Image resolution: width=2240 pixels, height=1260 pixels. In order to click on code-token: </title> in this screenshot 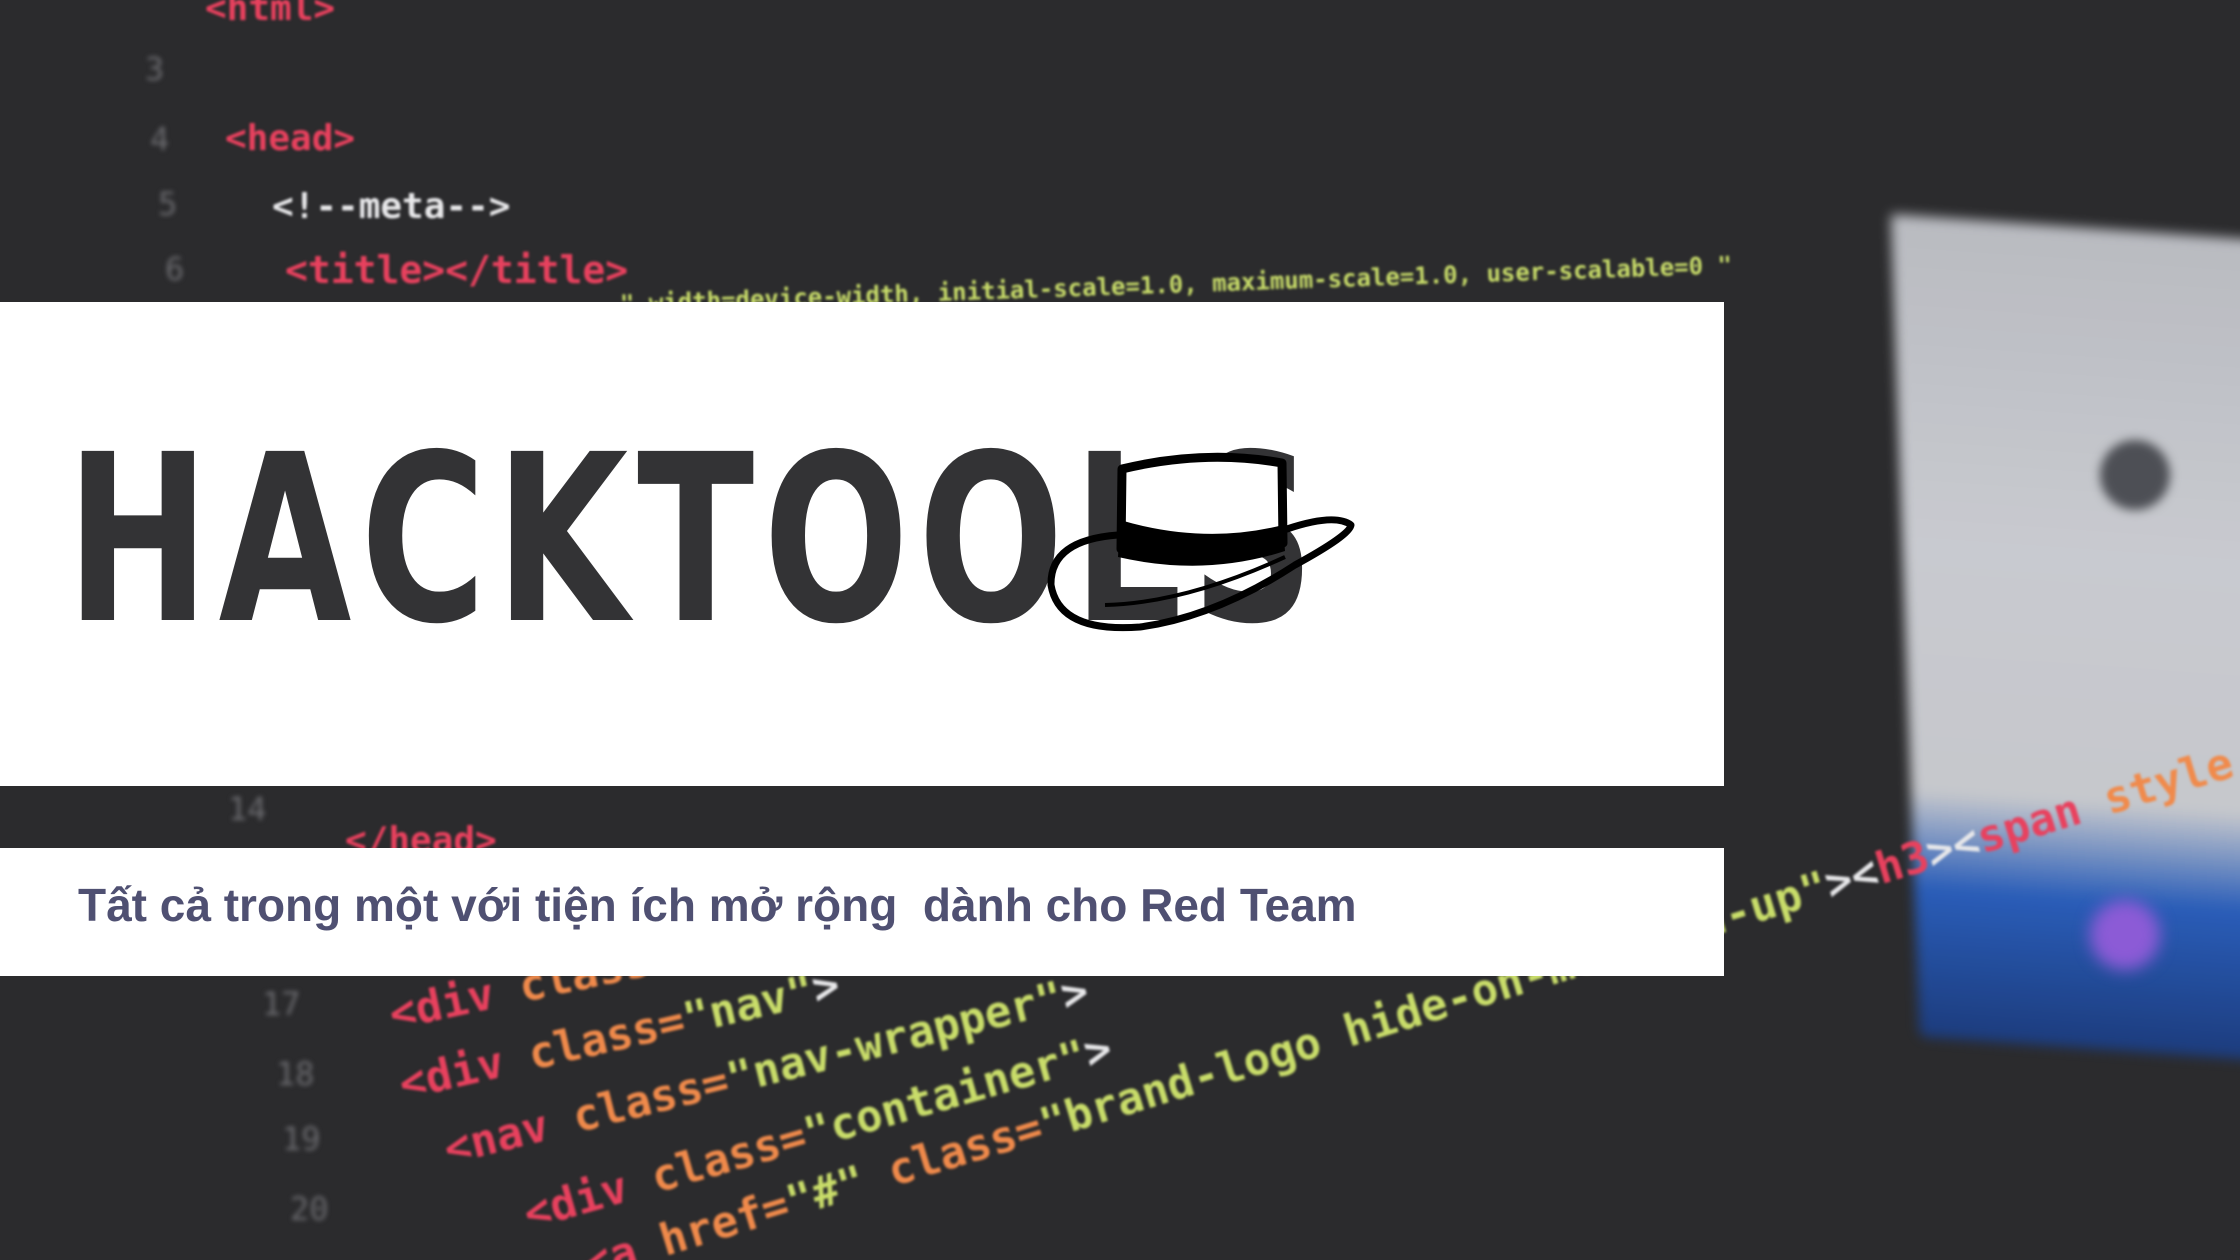, I will do `click(537, 270)`.